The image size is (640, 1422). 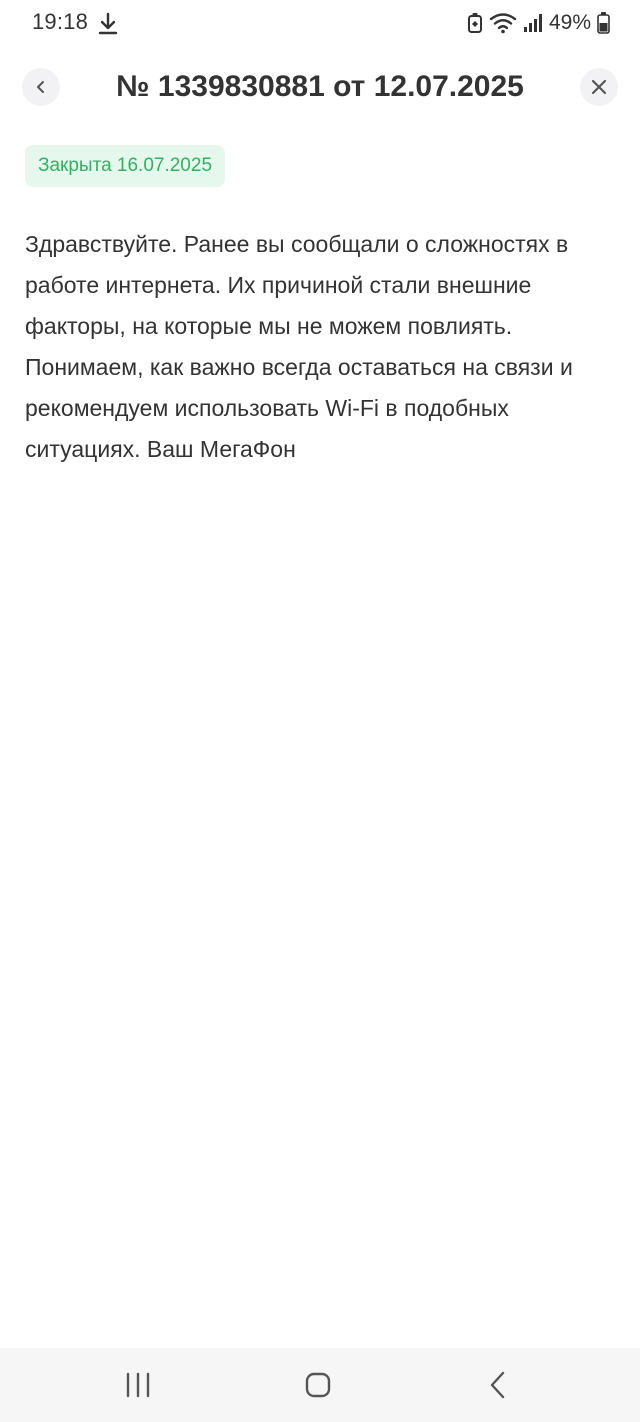 What do you see at coordinates (320, 24) in the screenshot?
I see `status-bar: 19:18 49%` at bounding box center [320, 24].